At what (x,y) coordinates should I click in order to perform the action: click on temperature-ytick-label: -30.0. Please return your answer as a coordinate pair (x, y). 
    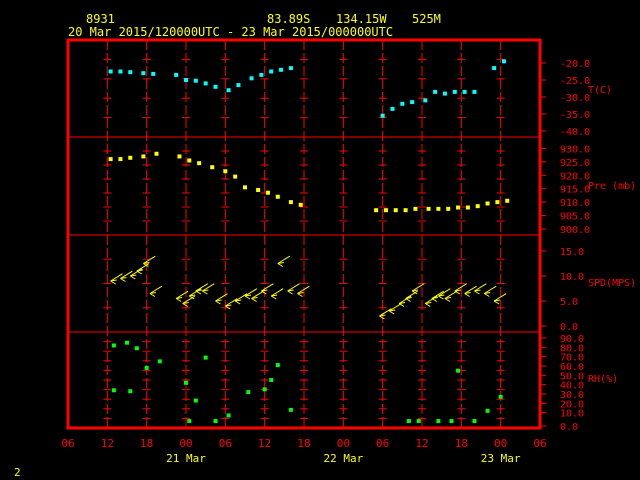
    Looking at the image, I should click on (575, 98).